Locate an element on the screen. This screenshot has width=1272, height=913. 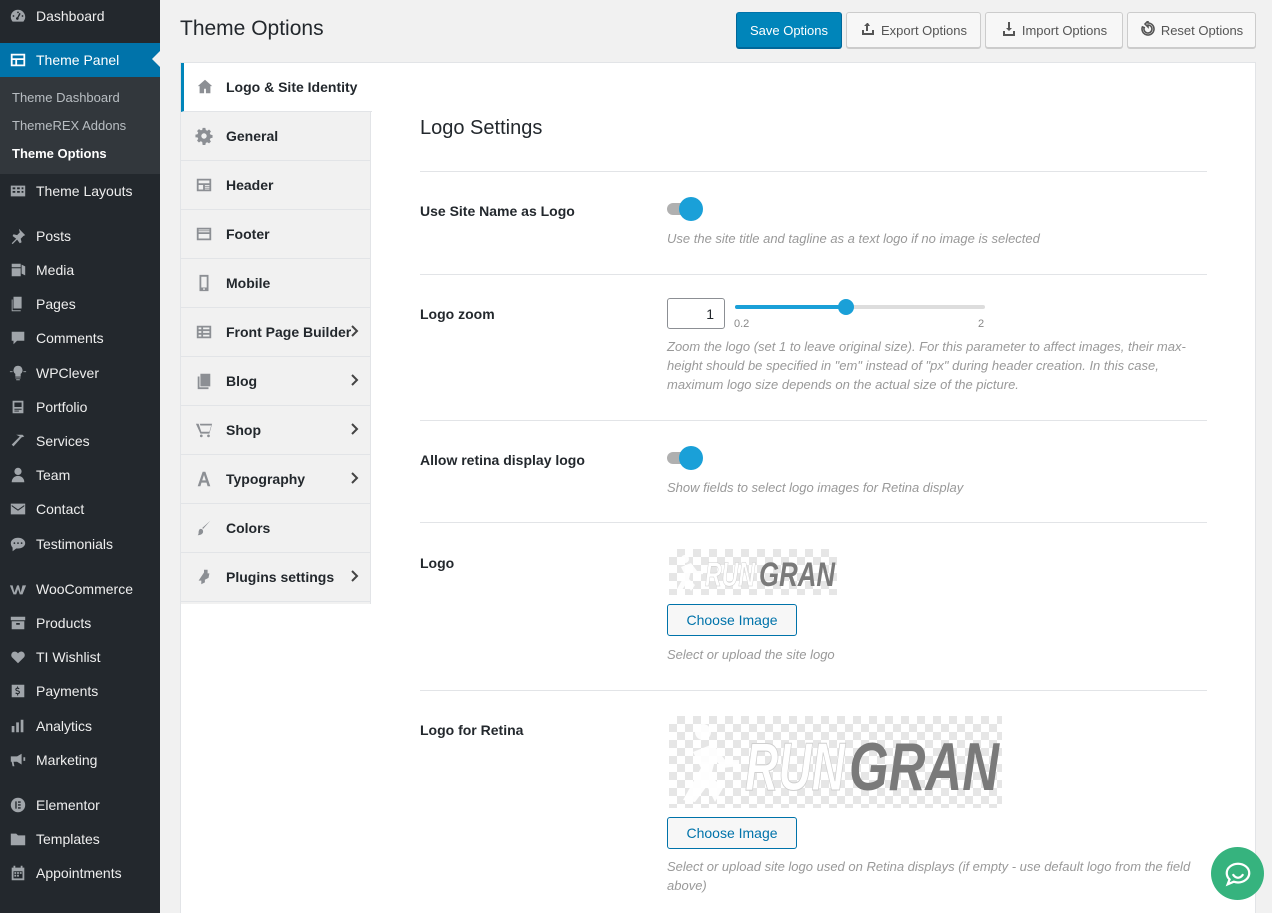
tab-blog: Blog is located at coordinates (276, 381).